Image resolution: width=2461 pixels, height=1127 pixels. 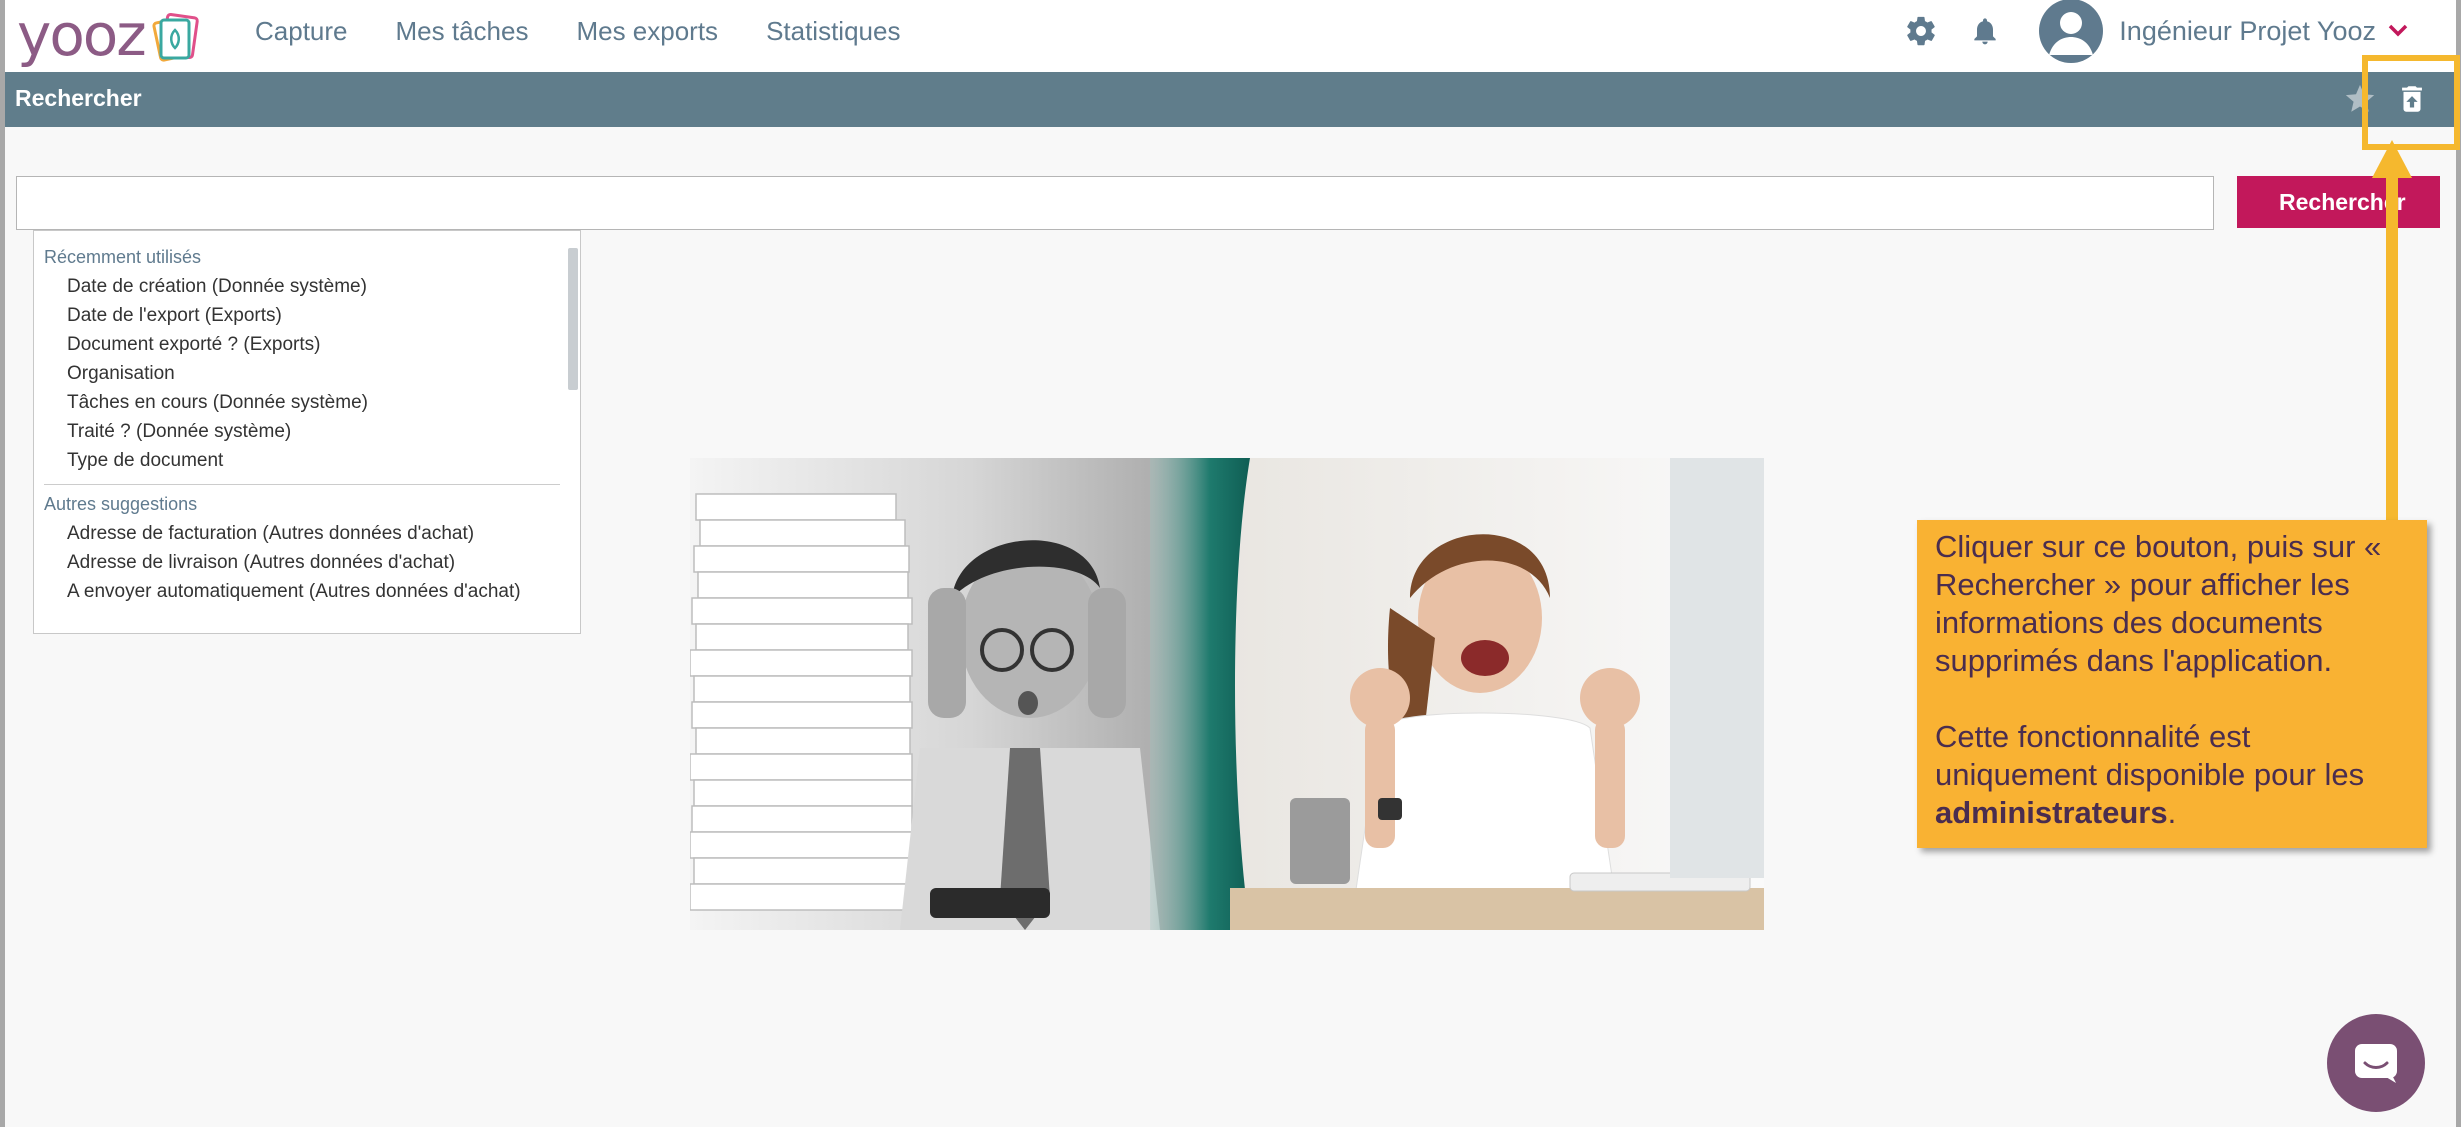 I want to click on window-frame-right, so click(x=2458, y=563).